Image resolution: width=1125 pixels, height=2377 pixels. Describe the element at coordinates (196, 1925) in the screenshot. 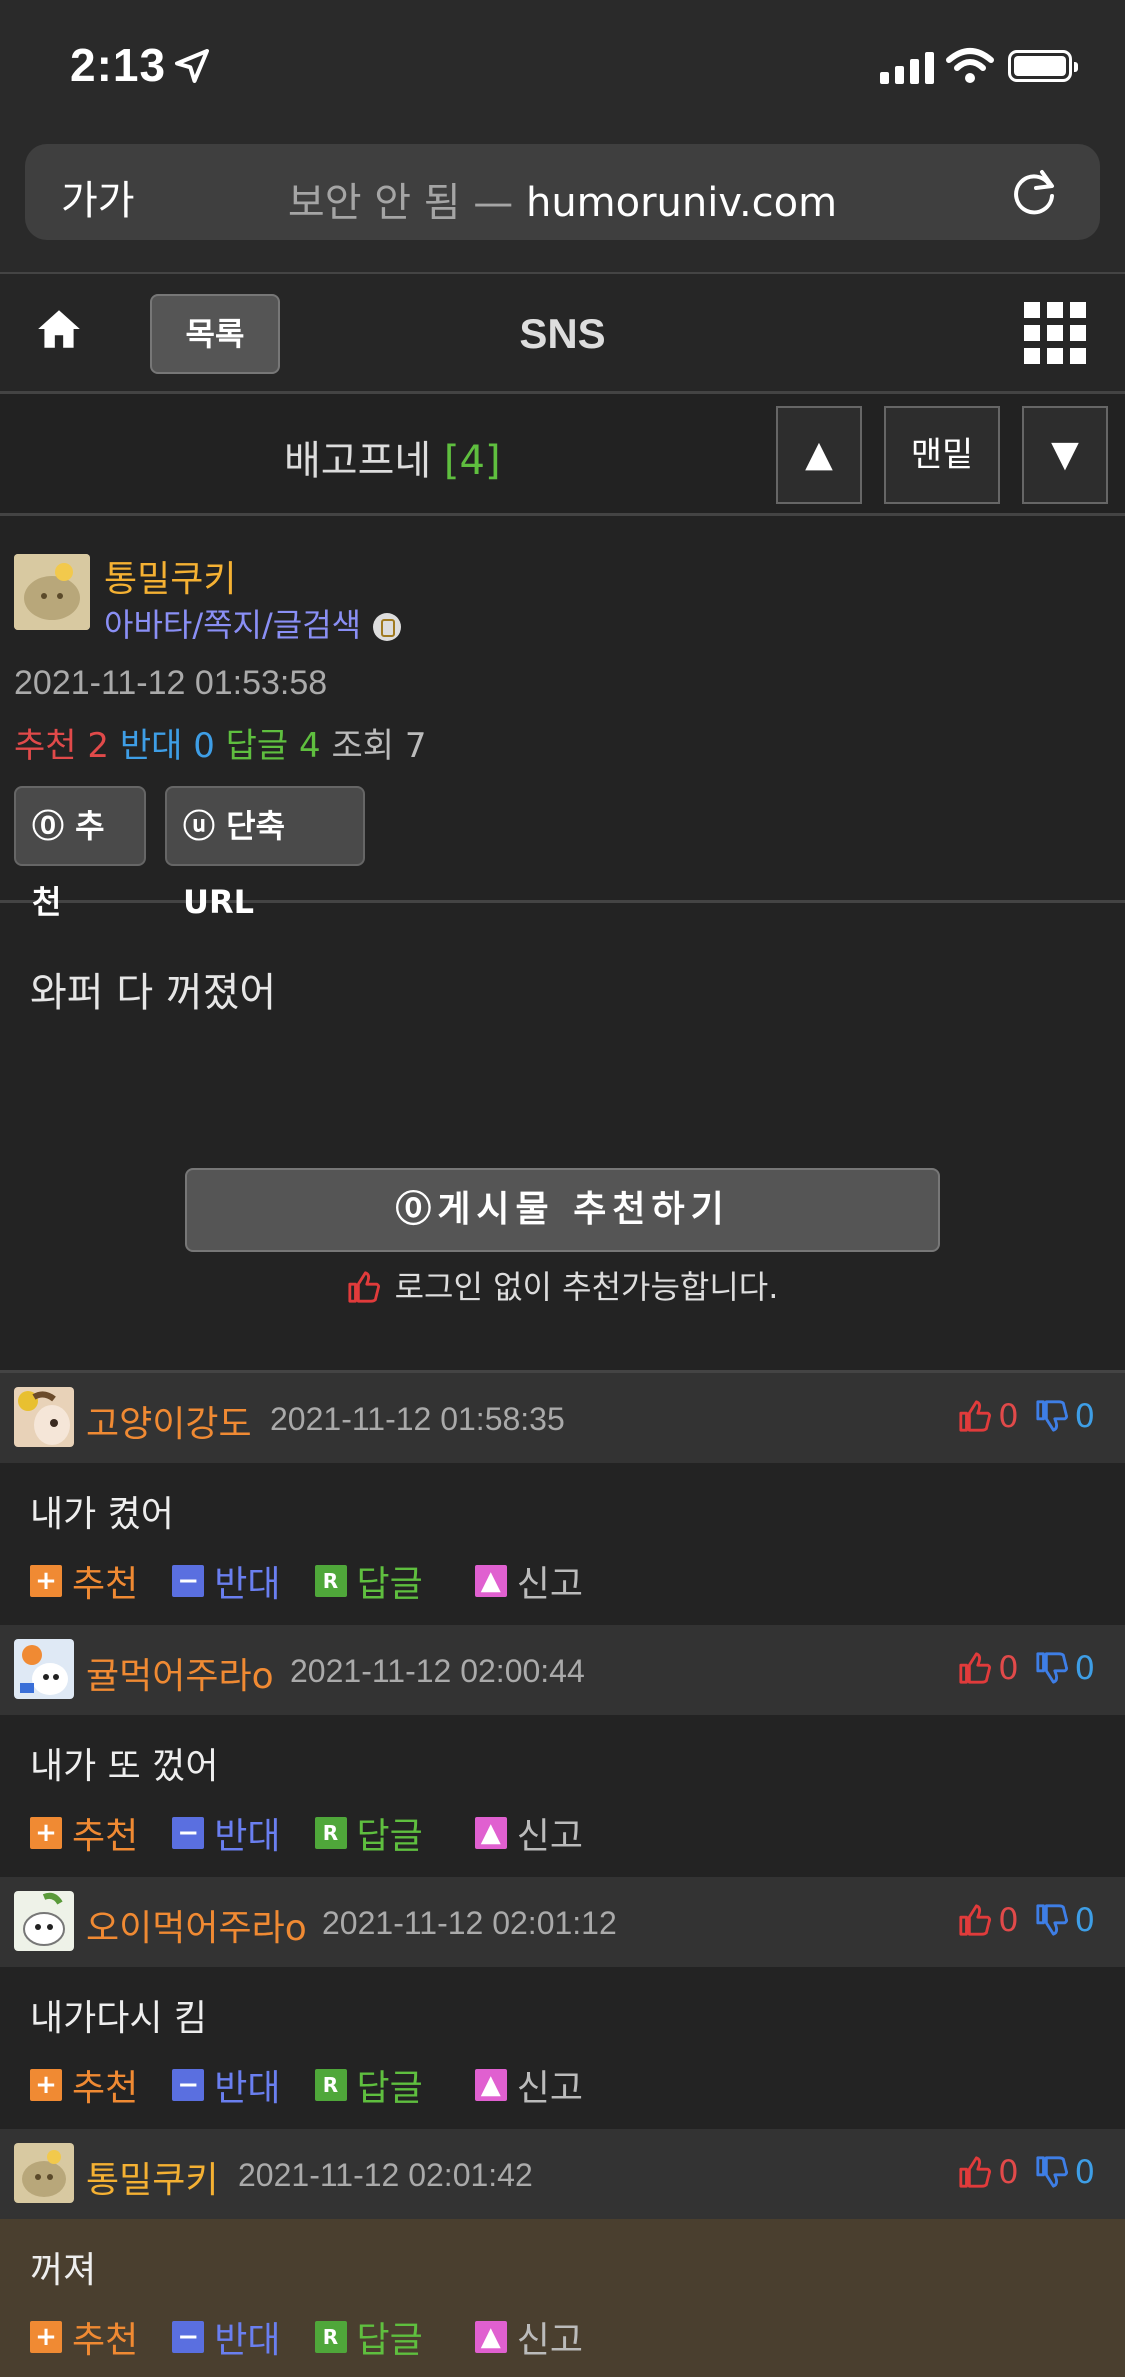

I see `commenter-name: 오이먹어주라o` at that location.